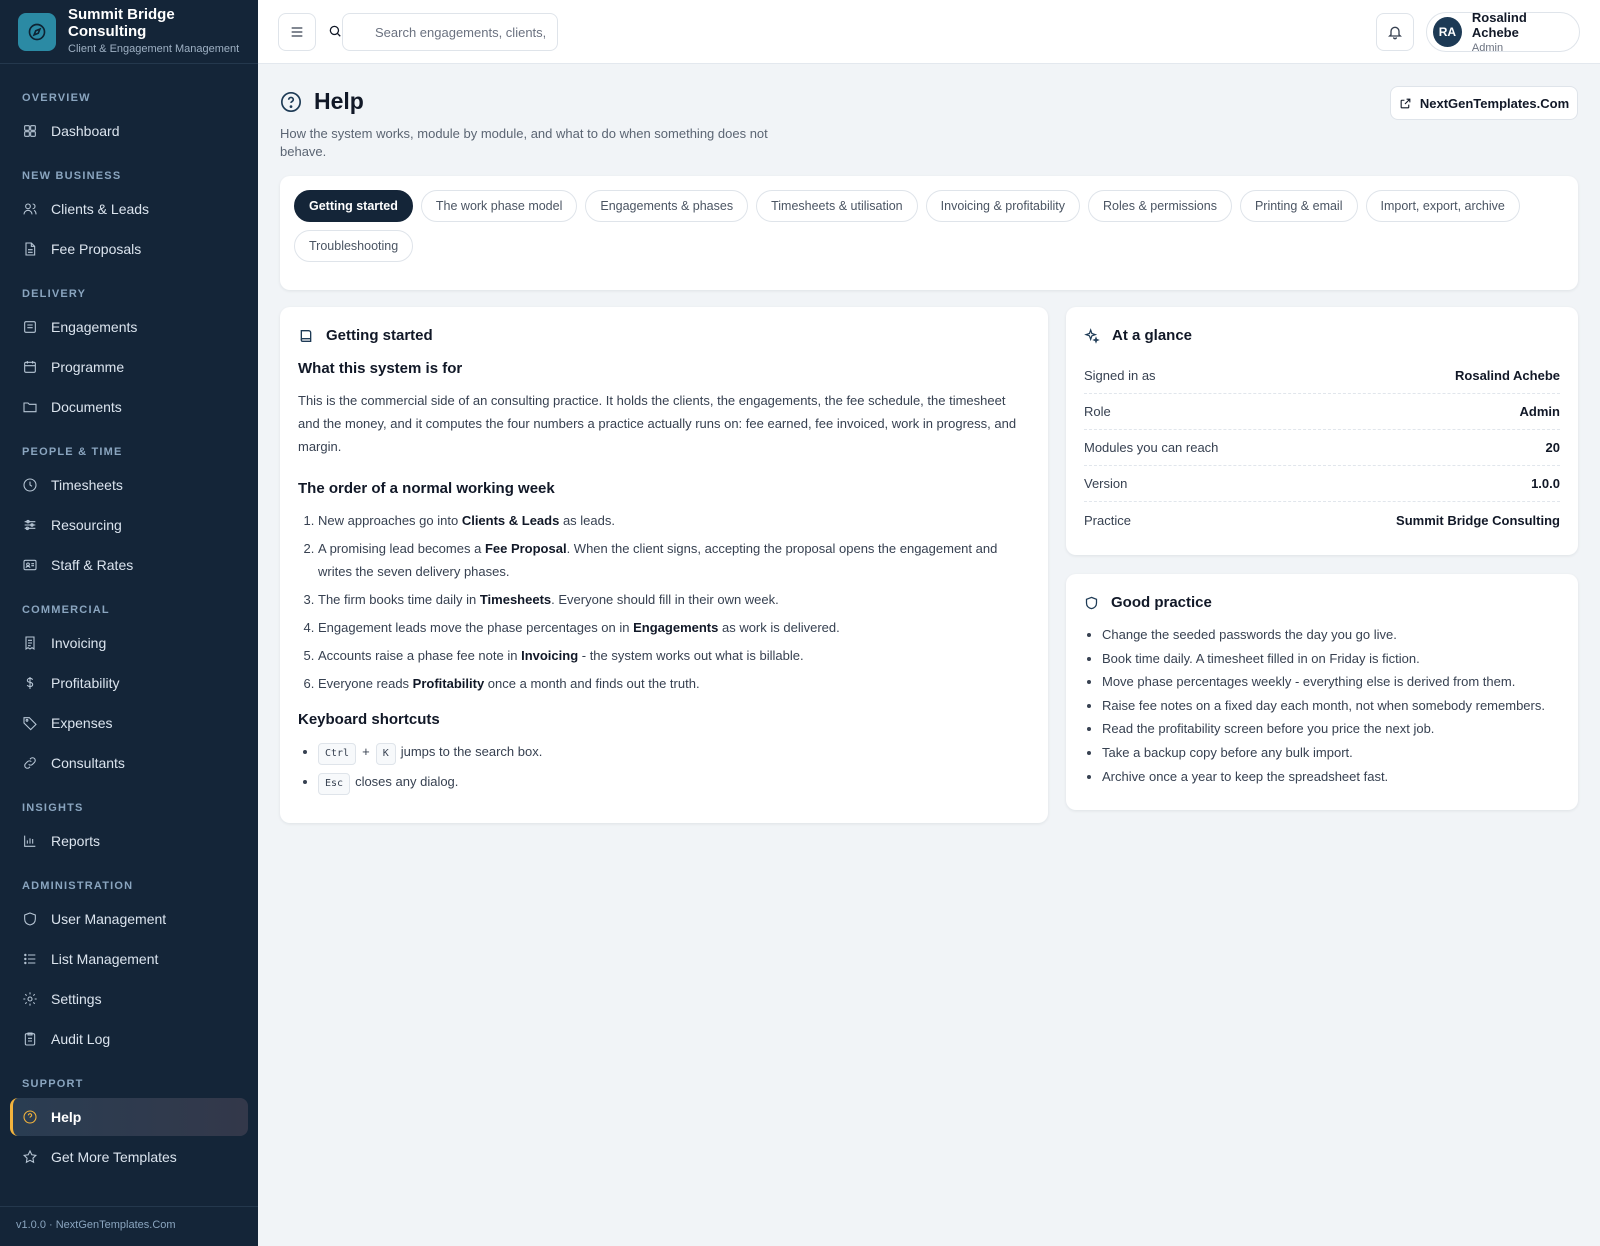  Describe the element at coordinates (1405, 103) in the screenshot. I see `external-link-icon` at that location.